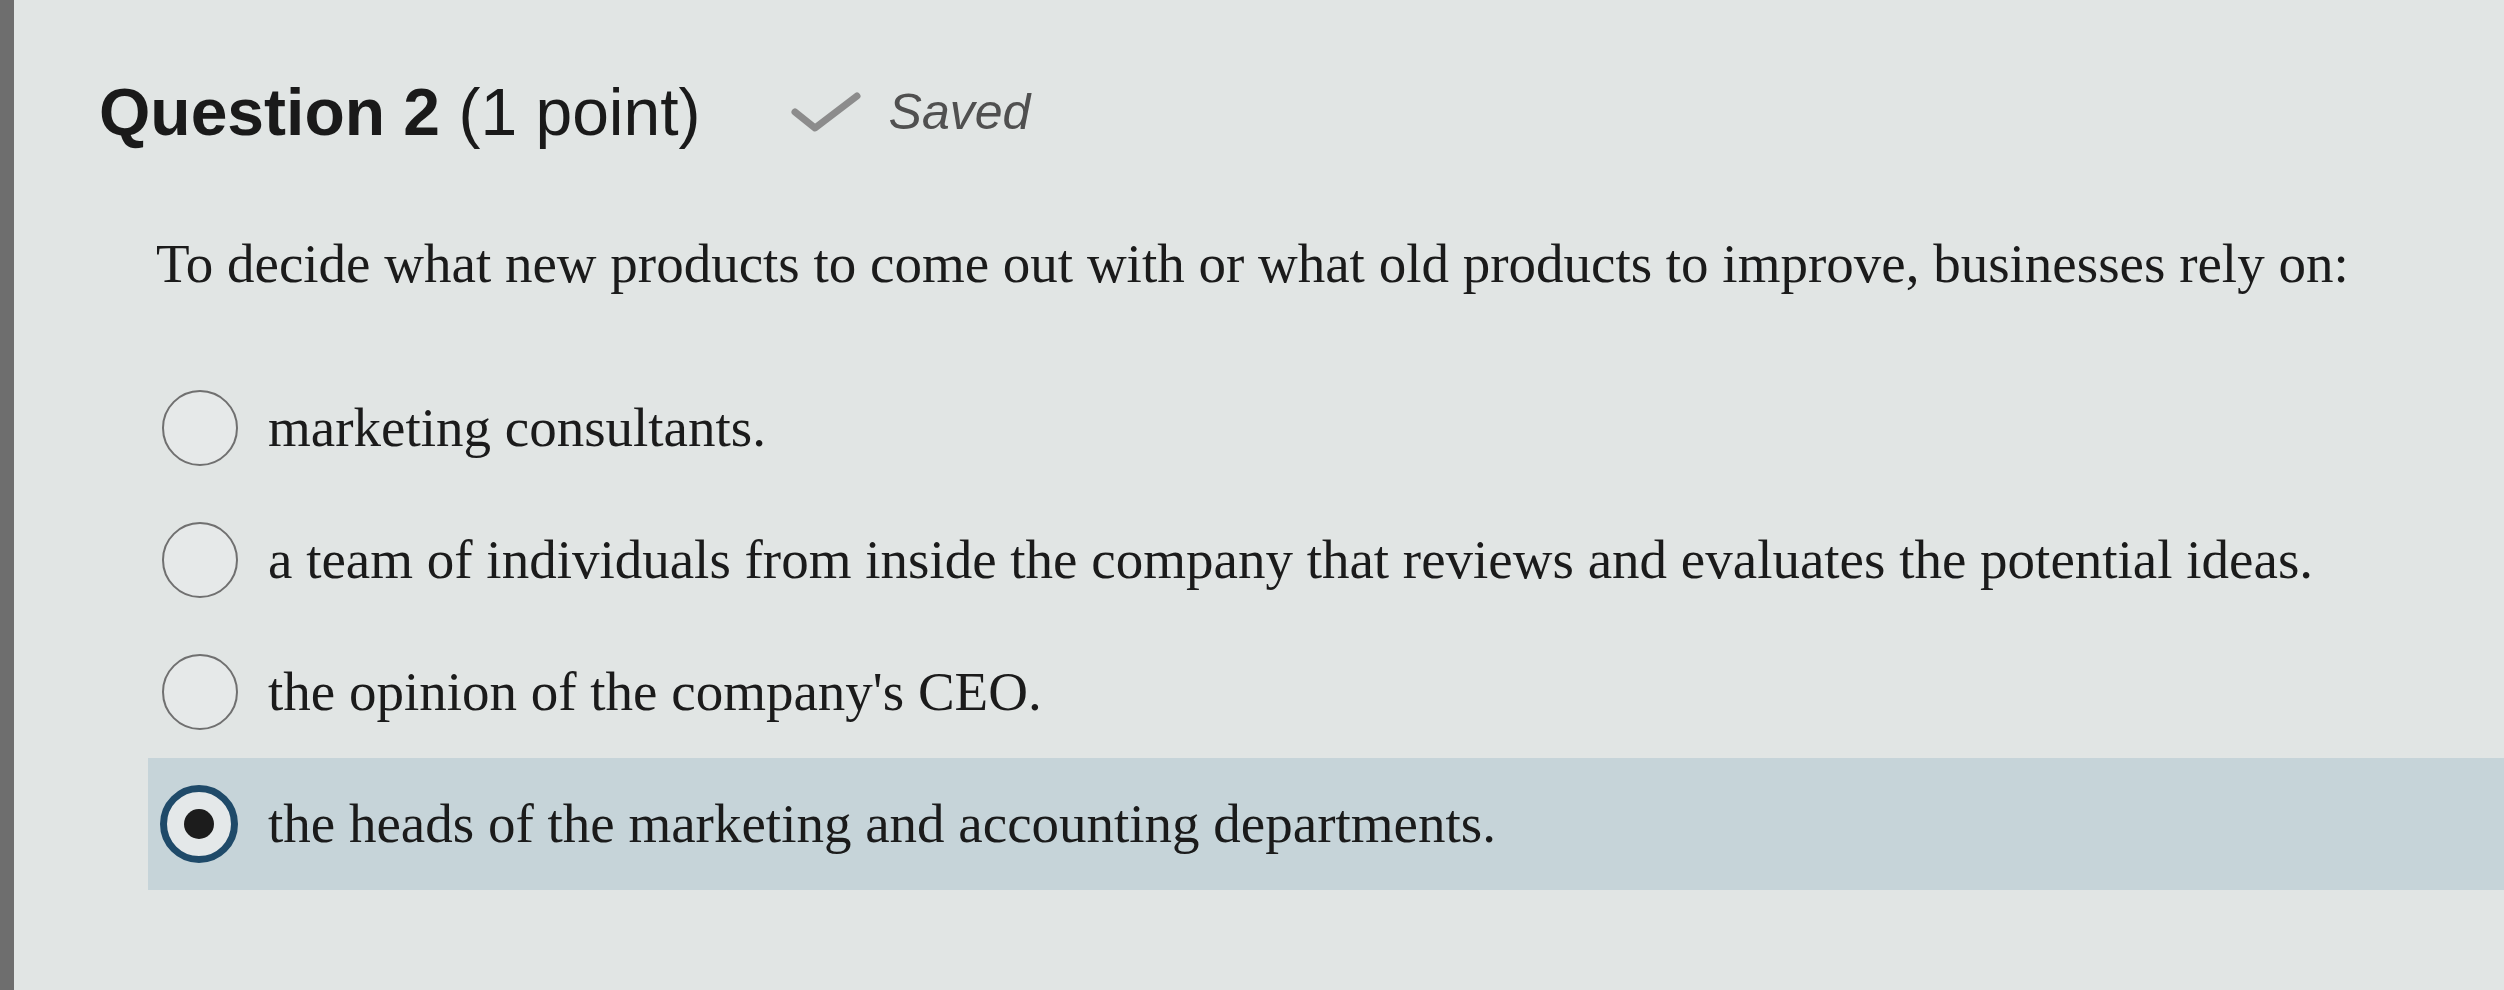 The height and width of the screenshot is (990, 2504). Describe the element at coordinates (1291, 560) in the screenshot. I see `option-text: a team of individuals from inside the company that reviews and evaluates the potential ideas.` at that location.